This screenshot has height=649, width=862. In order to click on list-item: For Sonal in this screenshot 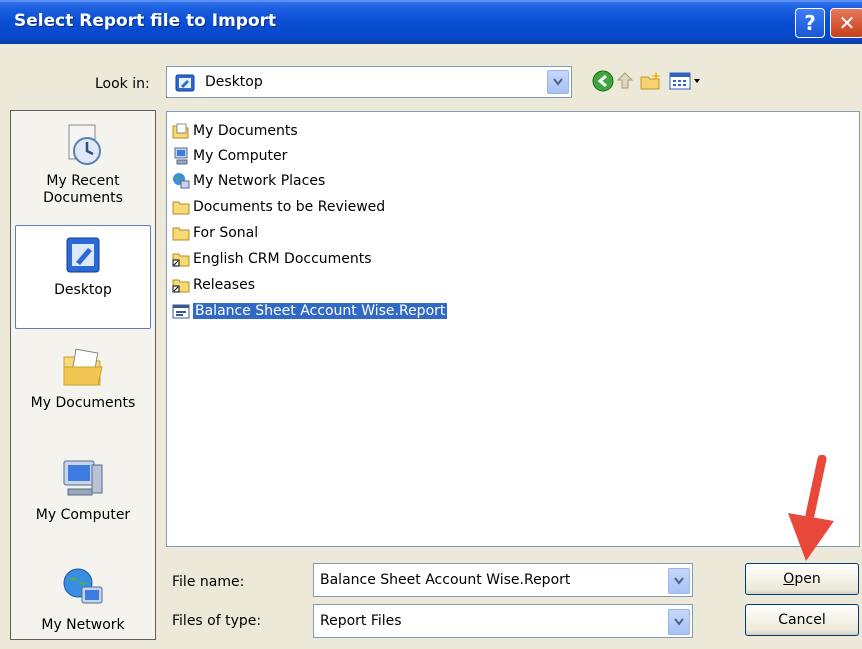, I will do `click(214, 233)`.